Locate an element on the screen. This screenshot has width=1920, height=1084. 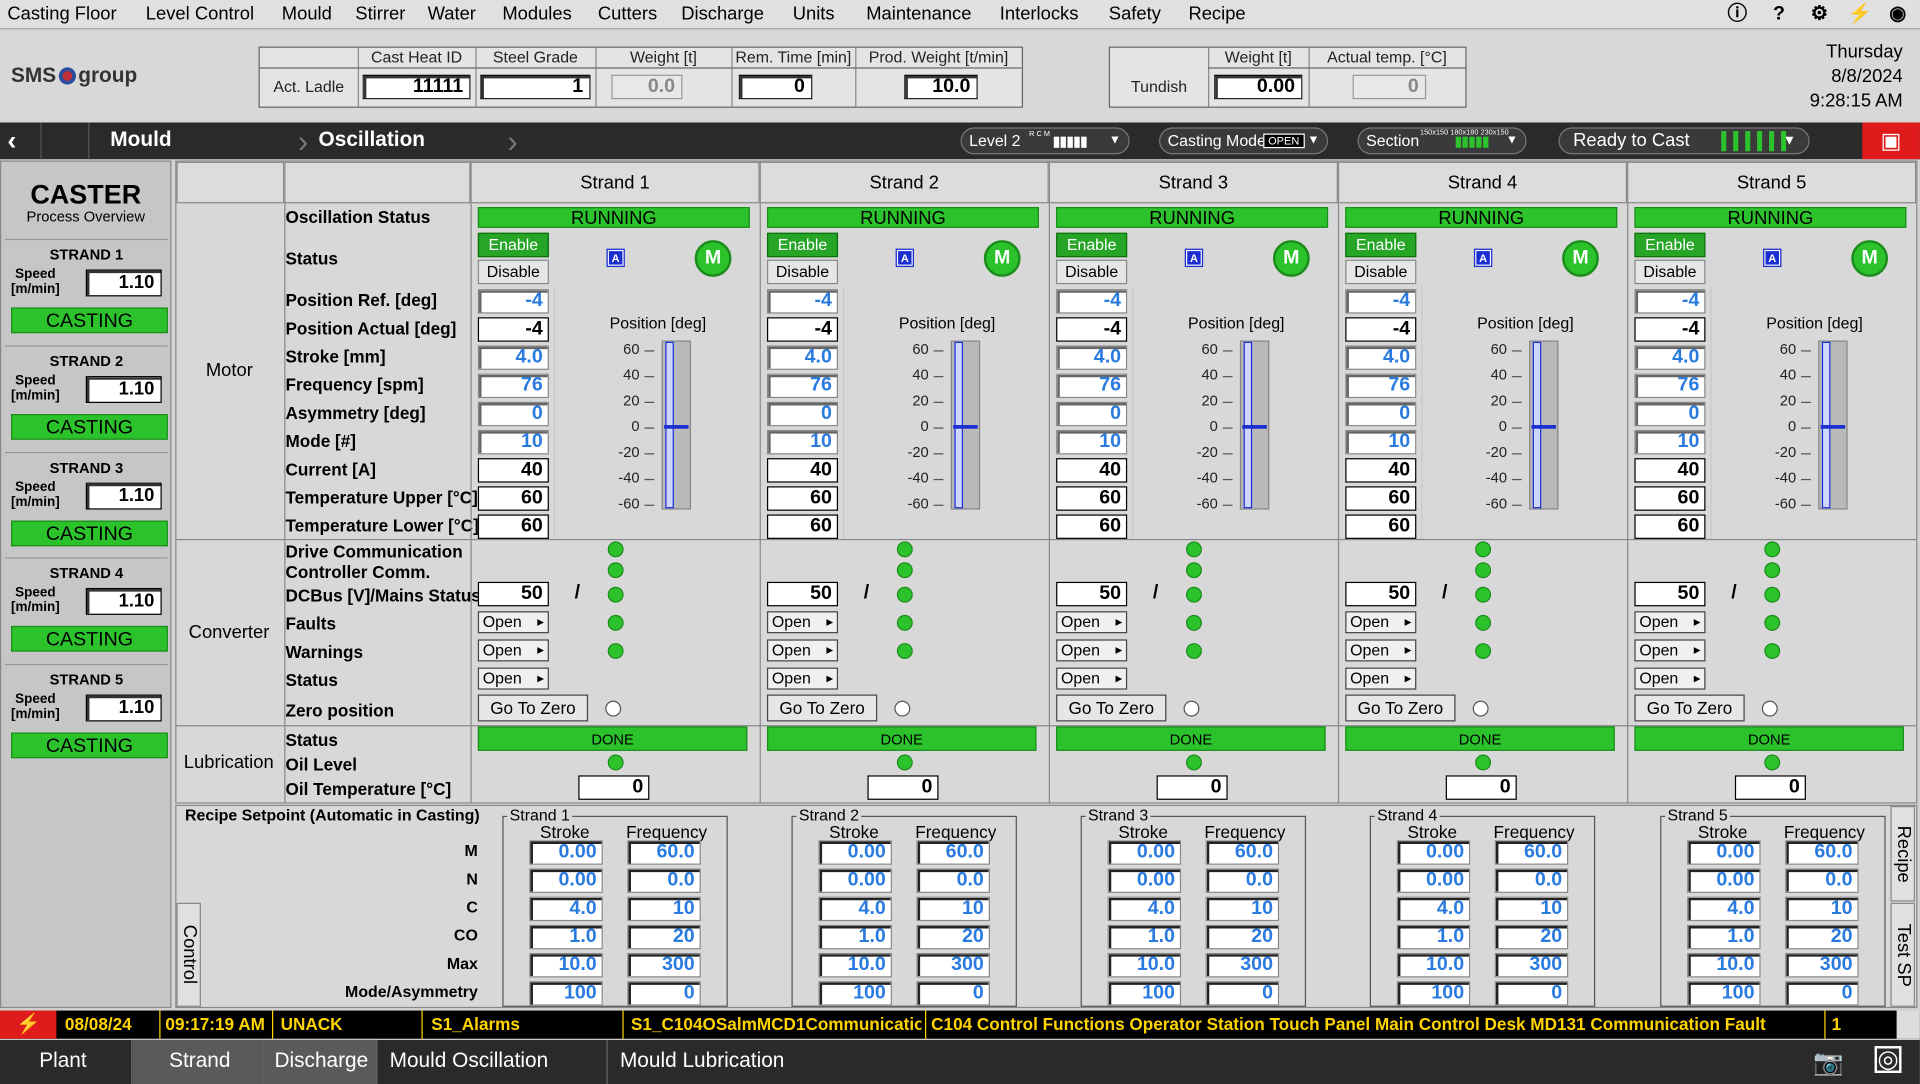
level-selector: Level 2 R C M ▮▮▮▮▮ ▼ is located at coordinates (1045, 141).